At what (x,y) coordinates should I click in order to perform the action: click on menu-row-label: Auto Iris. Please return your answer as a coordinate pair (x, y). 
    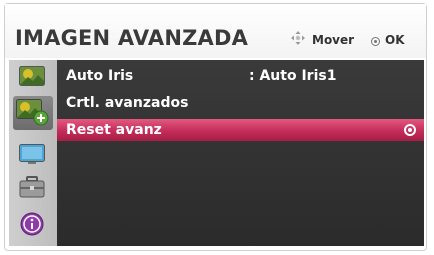
    Looking at the image, I should click on (100, 76).